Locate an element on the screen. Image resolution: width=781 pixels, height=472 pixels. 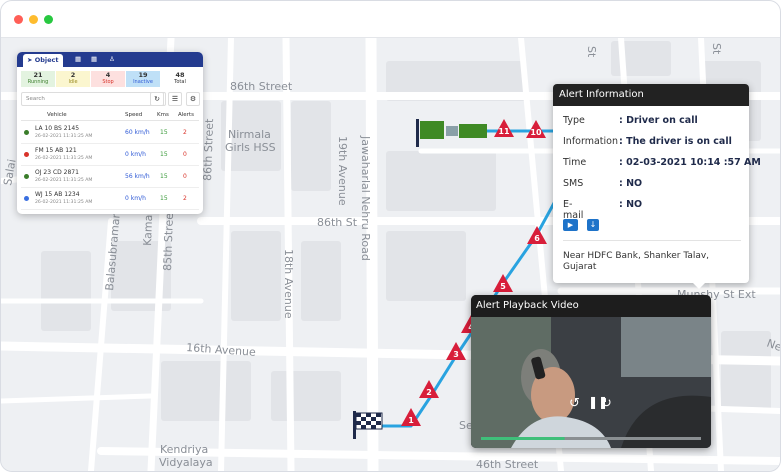
stat-running: 21 Running is located at coordinates (38, 79).